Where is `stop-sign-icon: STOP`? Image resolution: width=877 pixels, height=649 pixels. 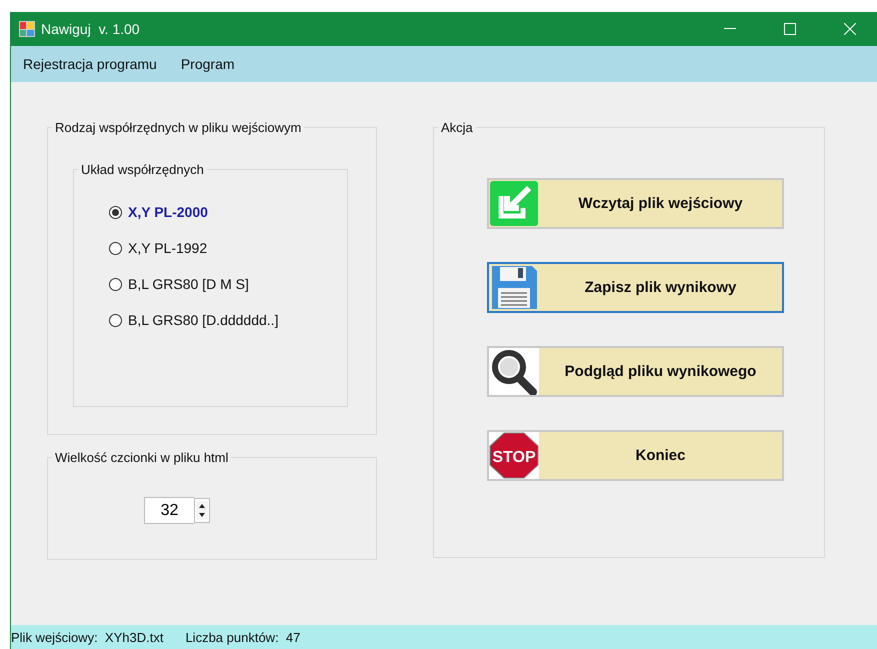
stop-sign-icon: STOP is located at coordinates (514, 455).